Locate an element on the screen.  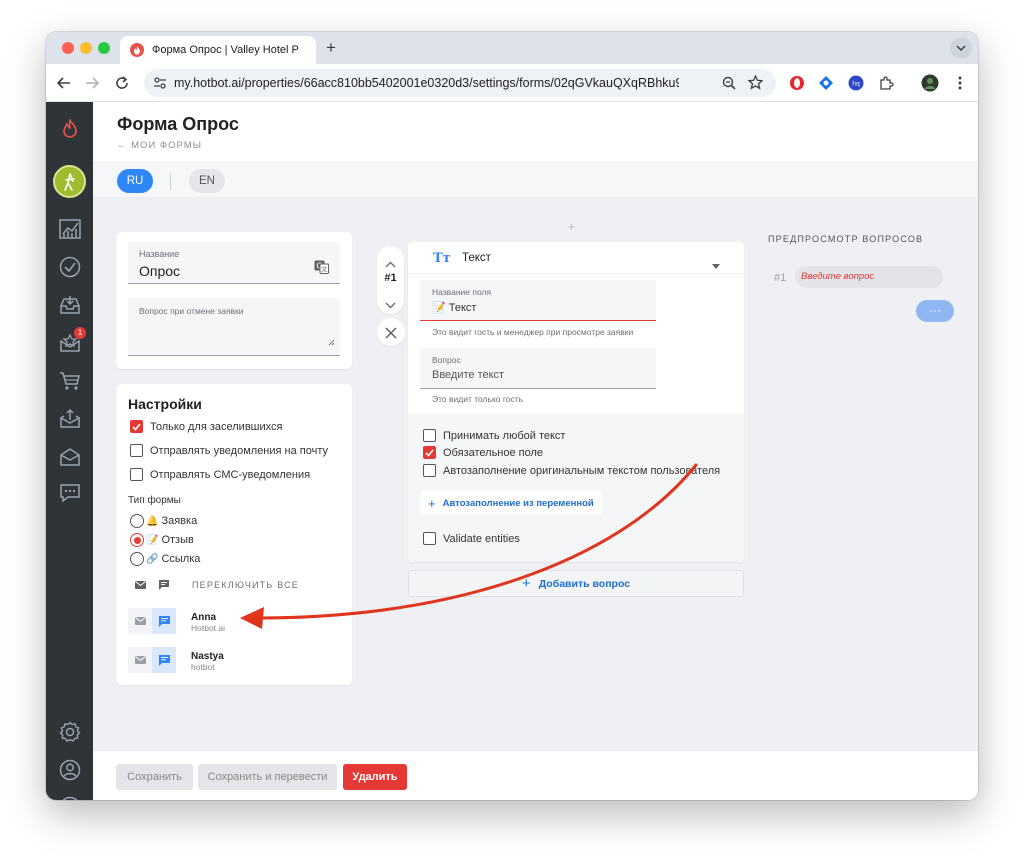
autofill-variable-button: + Автозаполнение из переменной is located at coordinates (511, 503).